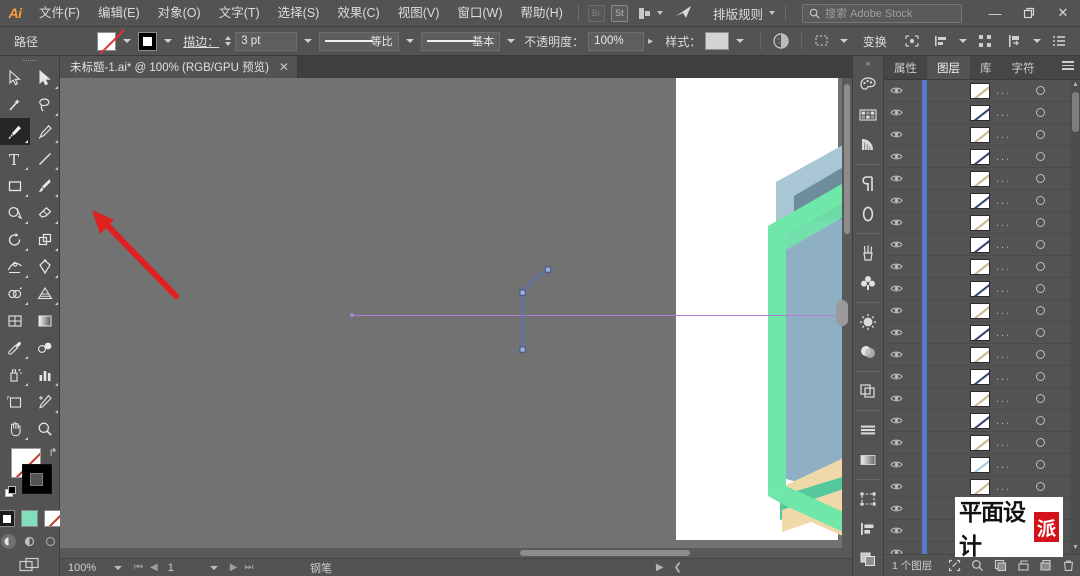  What do you see at coordinates (358, 13) in the screenshot?
I see `menu-effect: 效果(C)` at bounding box center [358, 13].